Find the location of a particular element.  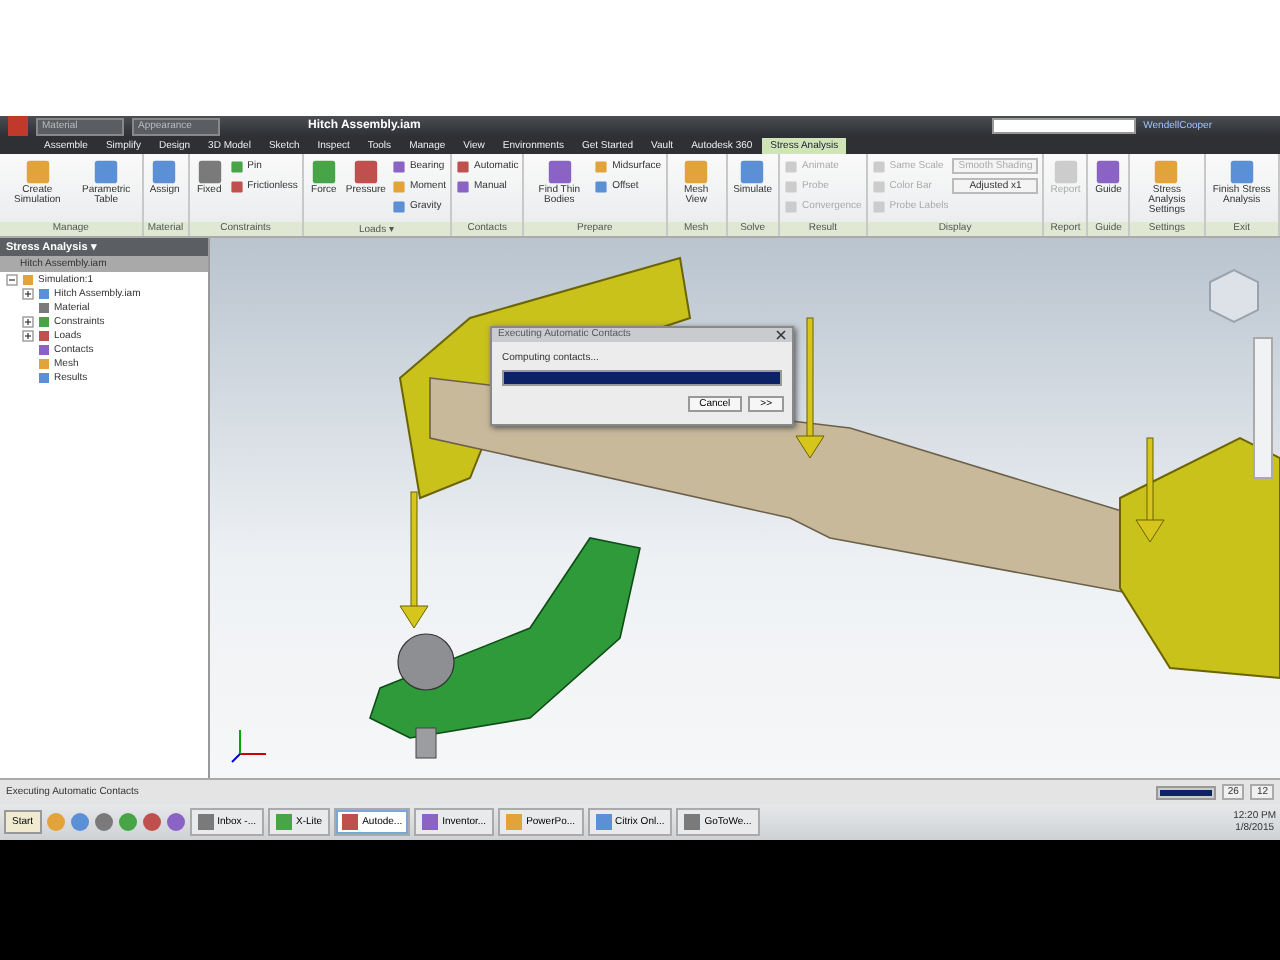

view-cube-icon is located at coordinates (1234, 296).